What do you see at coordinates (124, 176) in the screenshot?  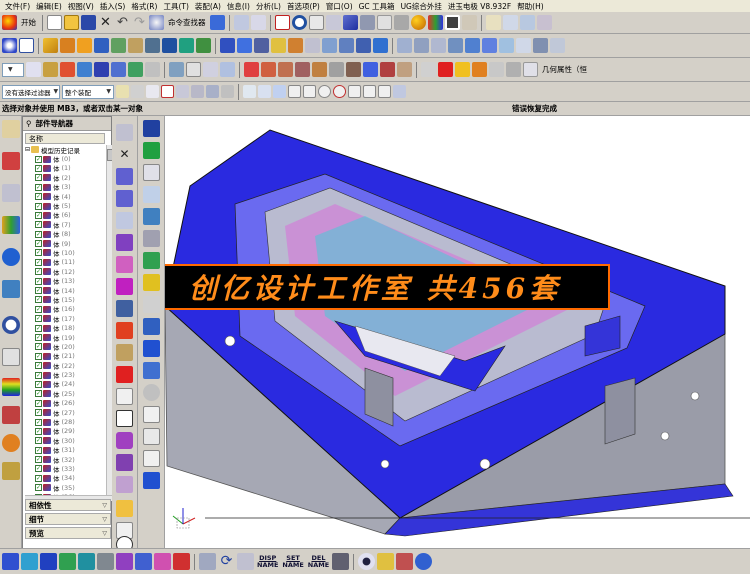 I see `arrow-left-icon` at bounding box center [124, 176].